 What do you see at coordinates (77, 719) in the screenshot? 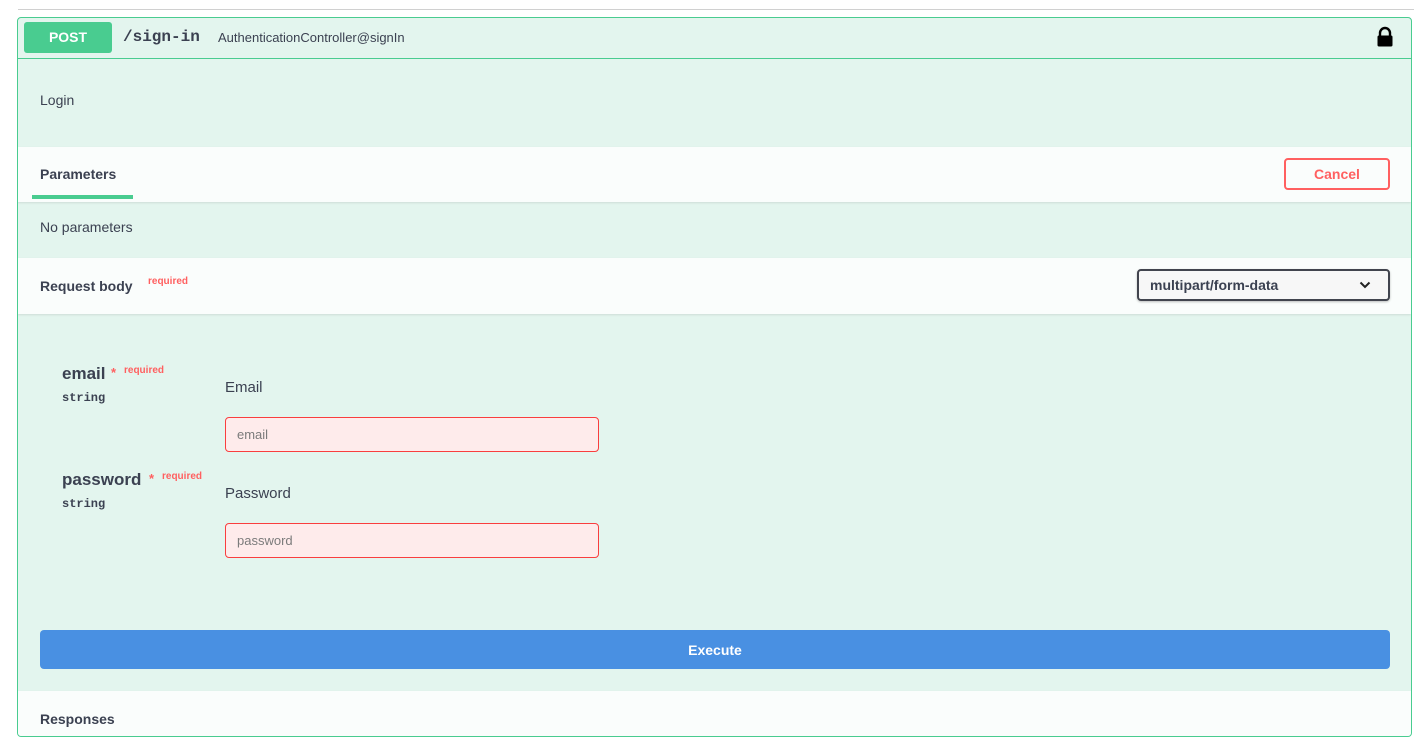
I see `responses-label: Responses` at bounding box center [77, 719].